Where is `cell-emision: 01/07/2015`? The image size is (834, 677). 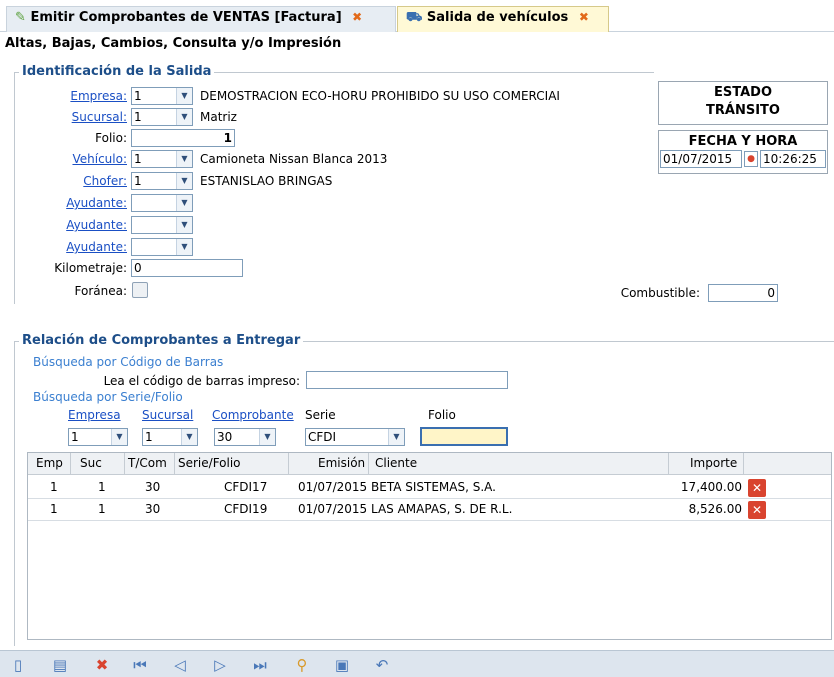 cell-emision: 01/07/2015 is located at coordinates (333, 487).